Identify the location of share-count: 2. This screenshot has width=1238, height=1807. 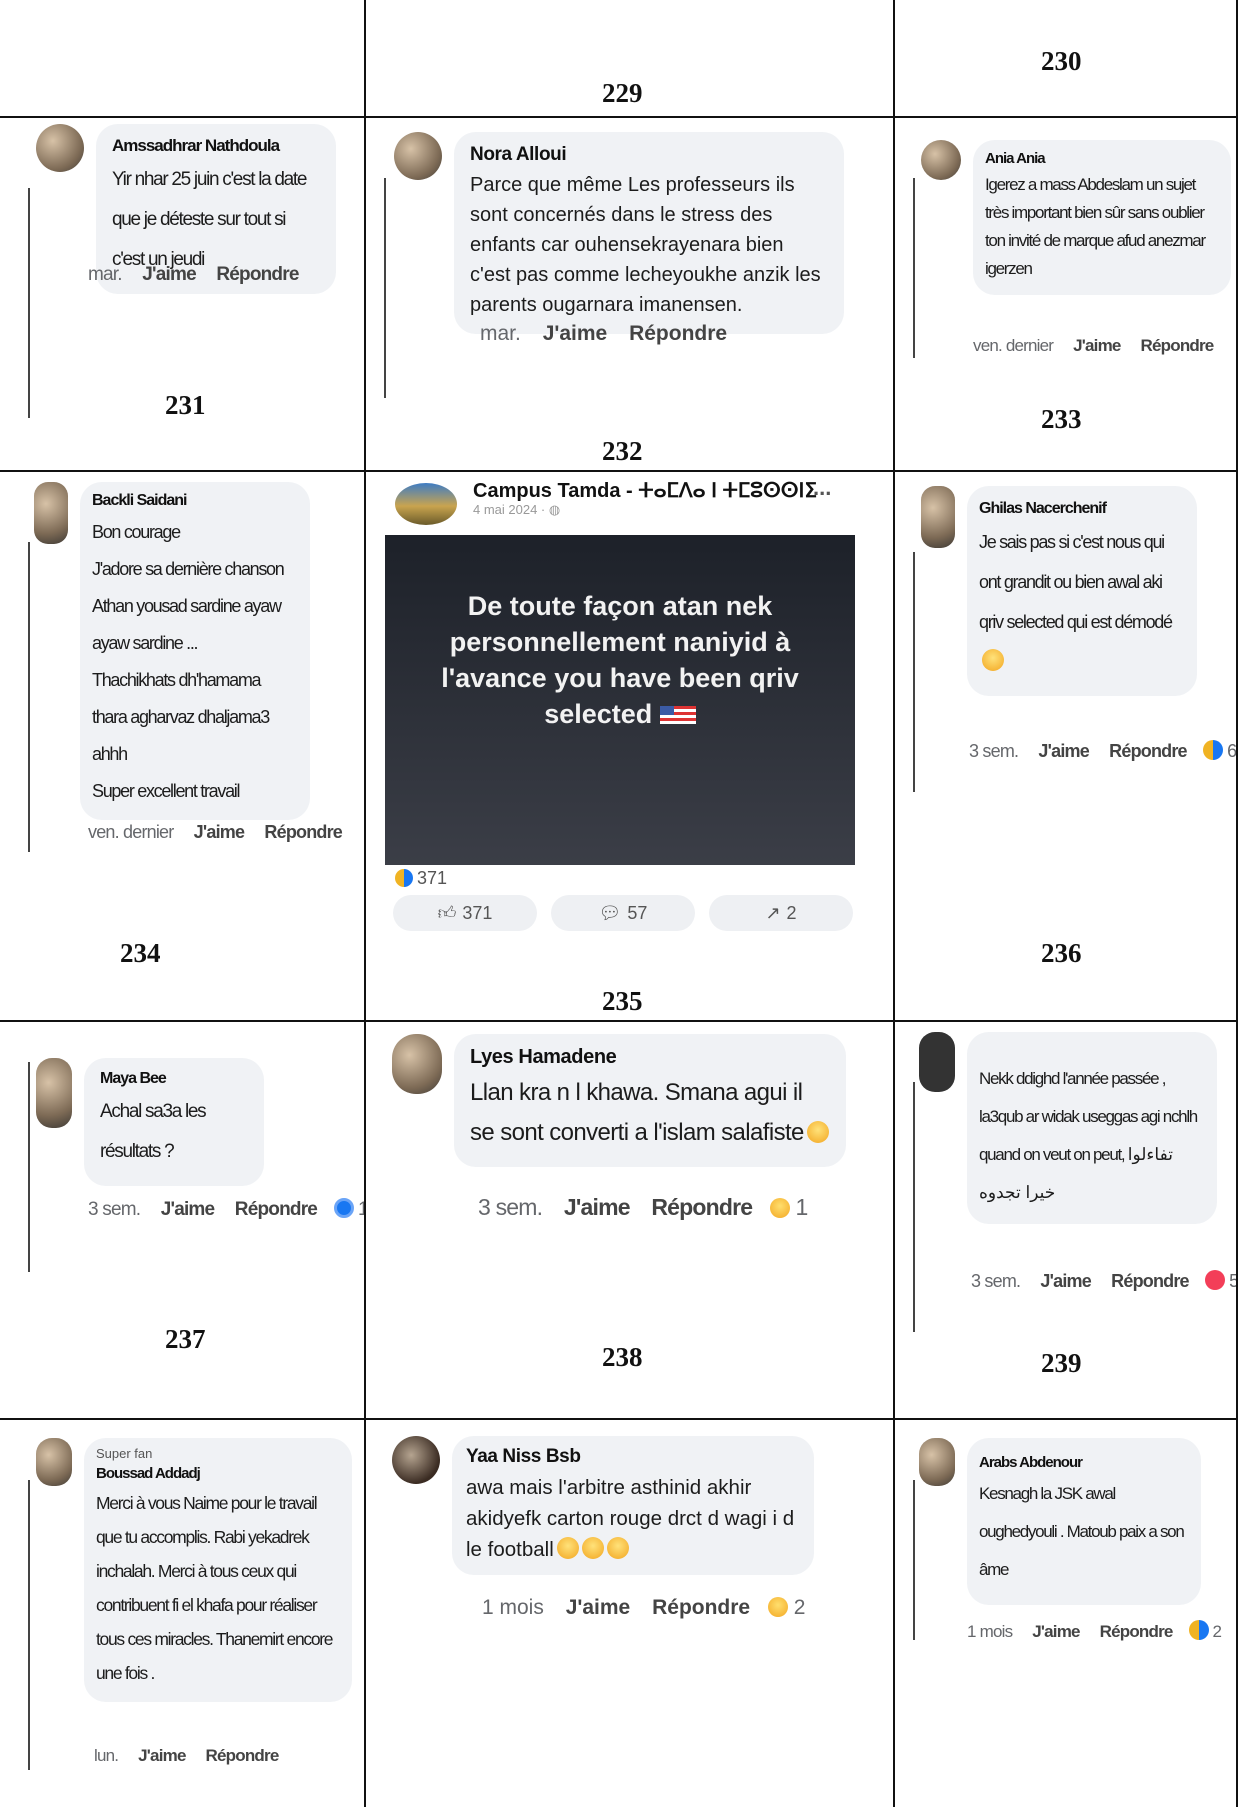
(791, 912).